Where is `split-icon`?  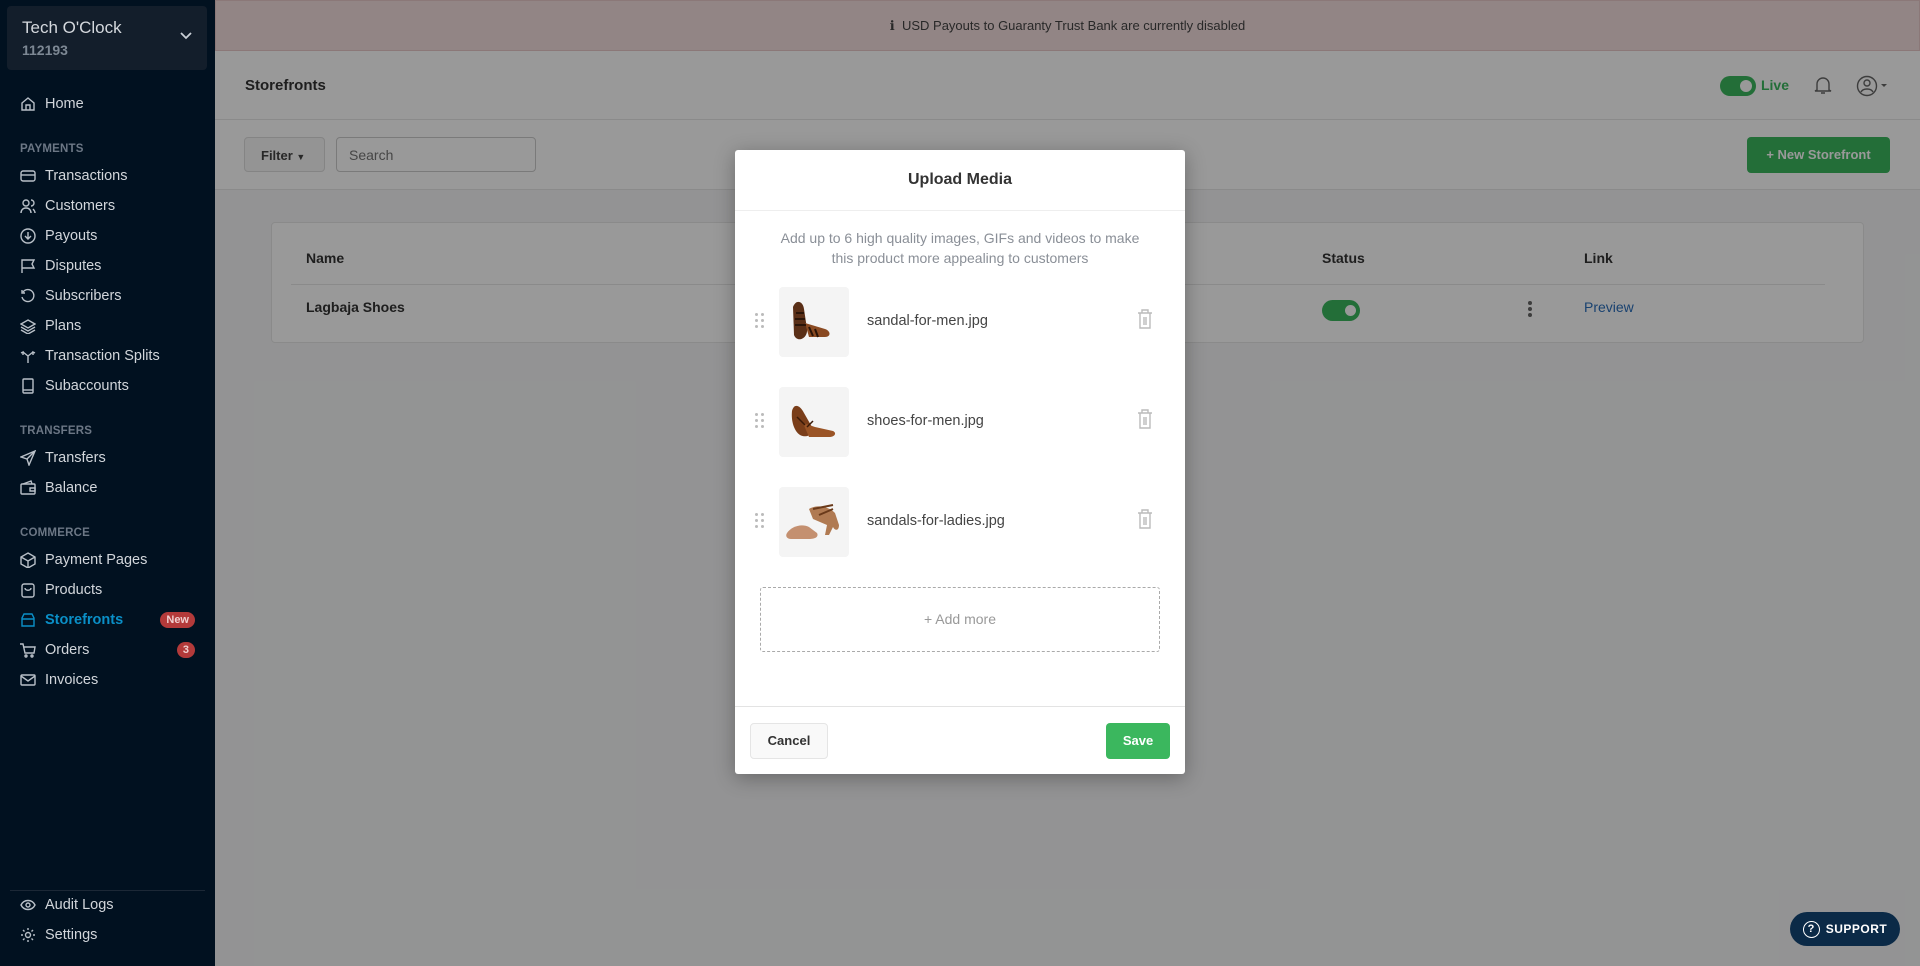
split-icon is located at coordinates (28, 356).